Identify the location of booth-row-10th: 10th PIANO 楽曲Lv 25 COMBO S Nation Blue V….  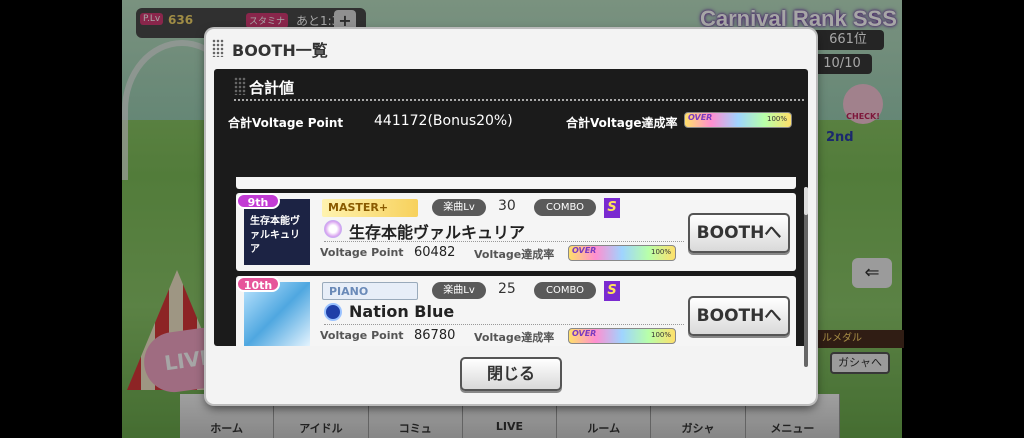
(516, 311).